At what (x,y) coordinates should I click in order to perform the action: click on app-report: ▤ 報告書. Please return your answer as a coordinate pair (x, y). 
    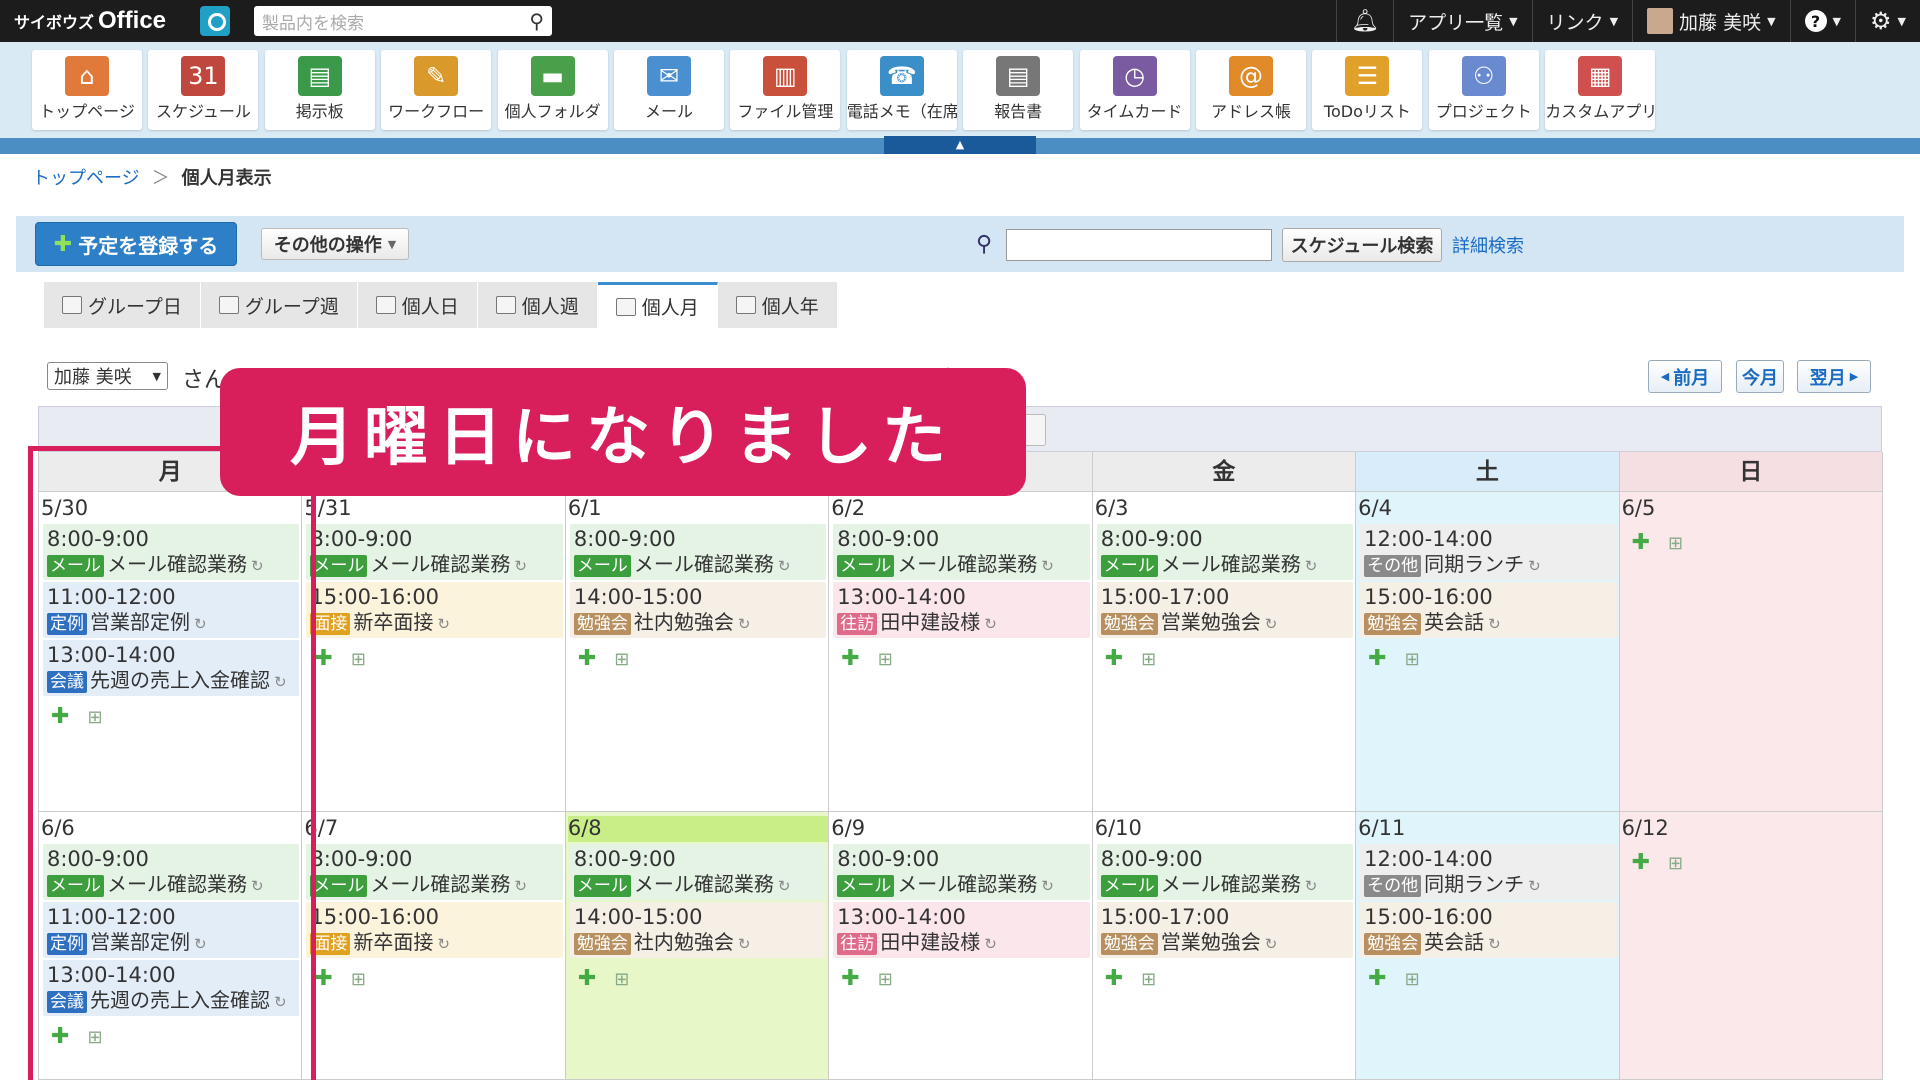
    Looking at the image, I should click on (1018, 90).